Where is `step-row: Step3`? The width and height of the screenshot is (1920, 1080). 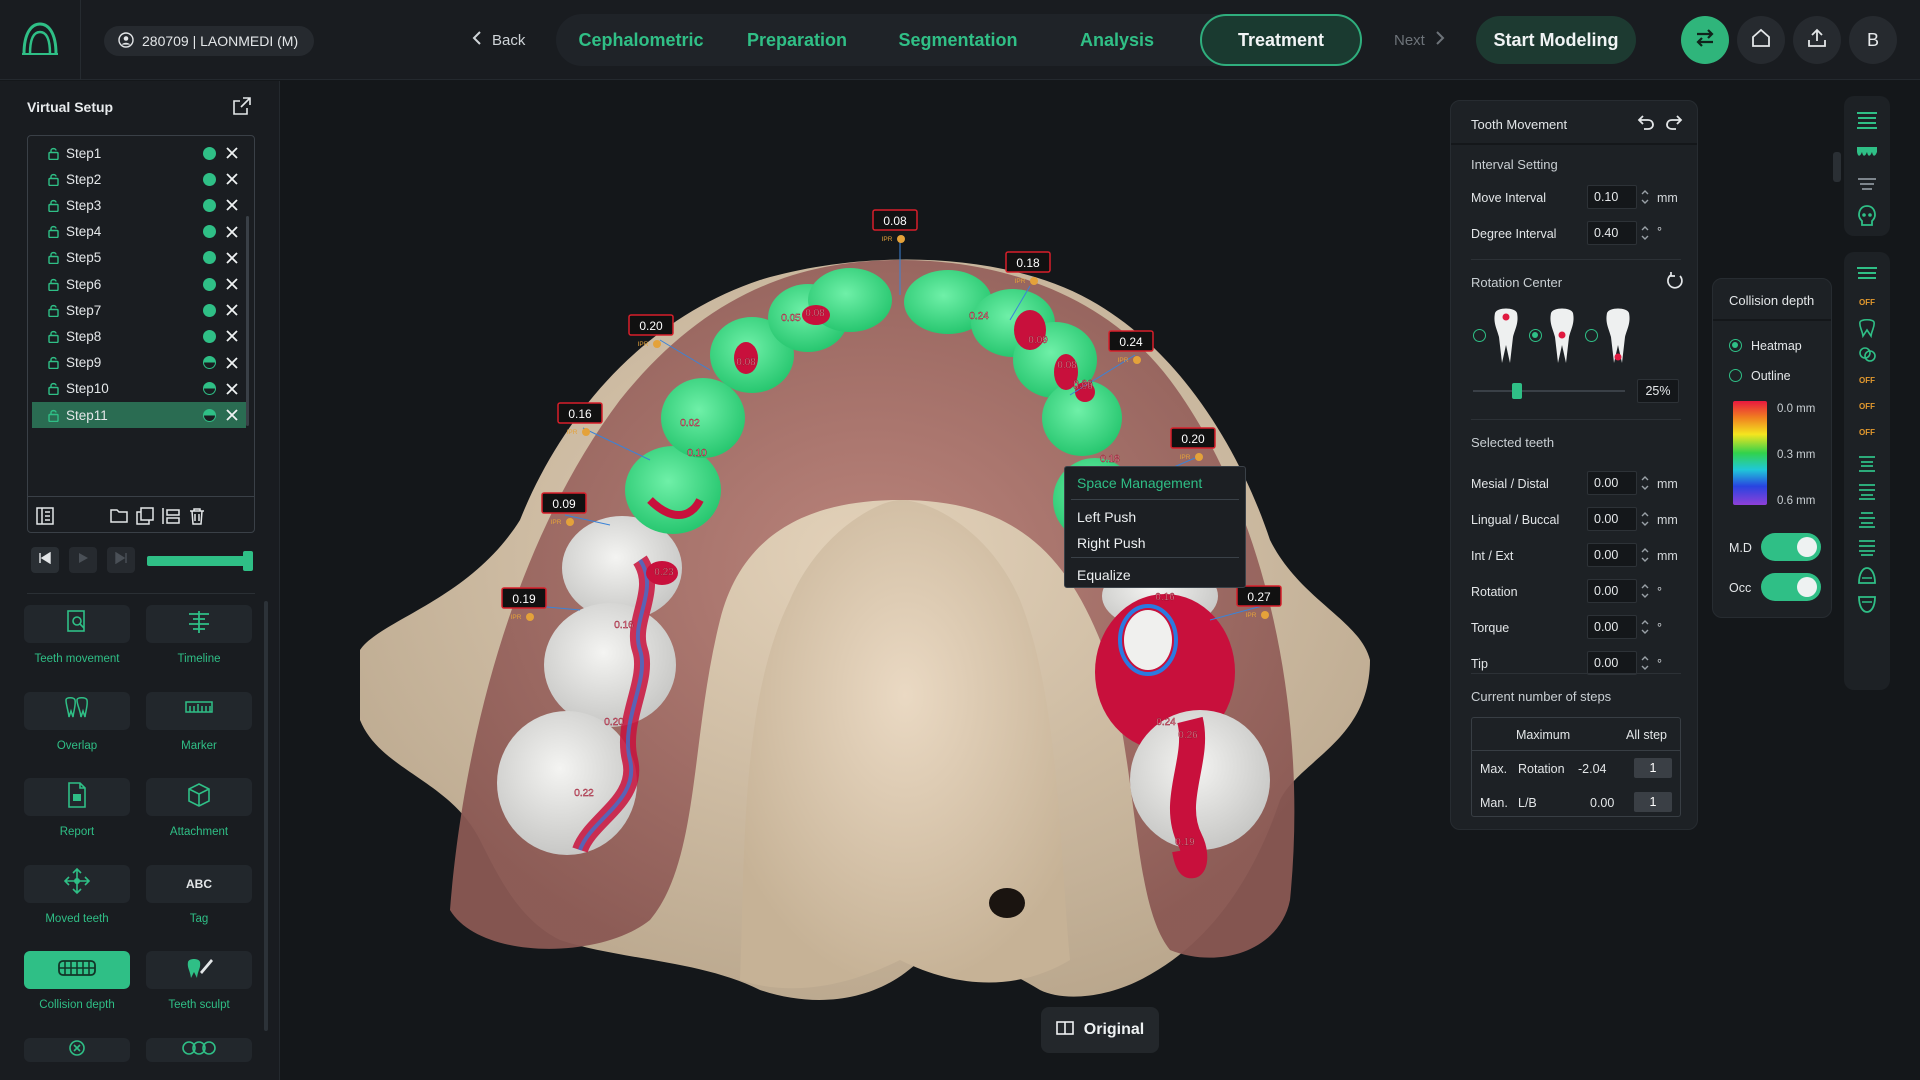 step-row: Step3 is located at coordinates (139, 205).